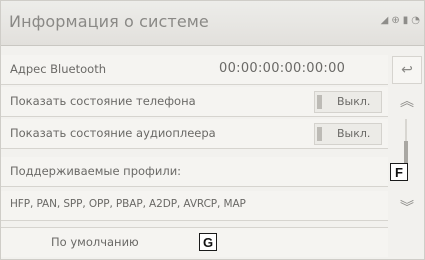  Describe the element at coordinates (109, 21) in the screenshot. I see `page-title: Информация о системе` at that location.